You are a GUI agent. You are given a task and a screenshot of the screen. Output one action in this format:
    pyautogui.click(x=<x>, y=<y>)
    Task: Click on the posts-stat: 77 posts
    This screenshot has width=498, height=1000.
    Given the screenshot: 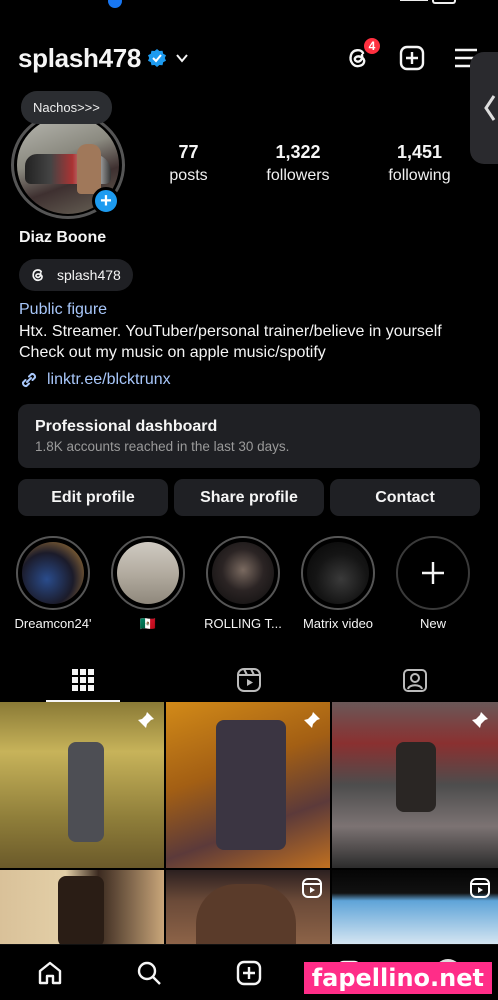 What is the action you would take?
    pyautogui.click(x=188, y=163)
    